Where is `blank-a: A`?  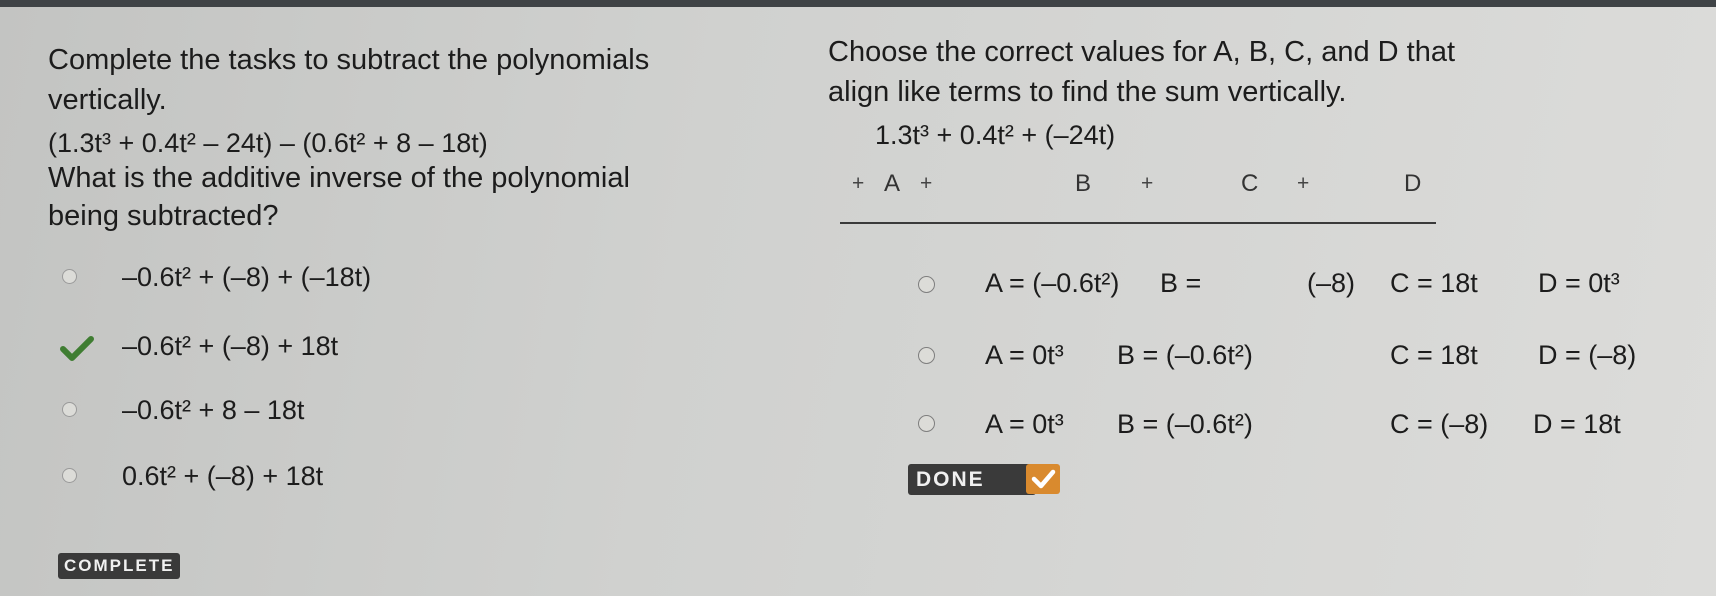 blank-a: A is located at coordinates (892, 183).